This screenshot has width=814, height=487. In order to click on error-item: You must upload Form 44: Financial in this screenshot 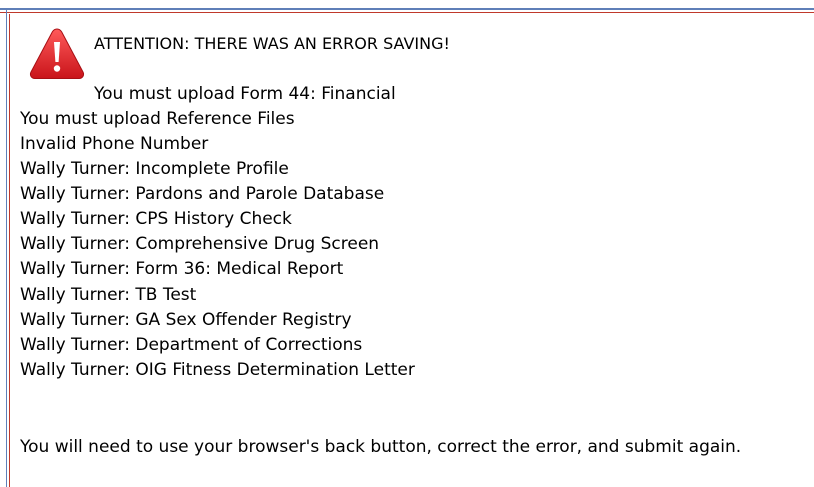, I will do `click(245, 94)`.